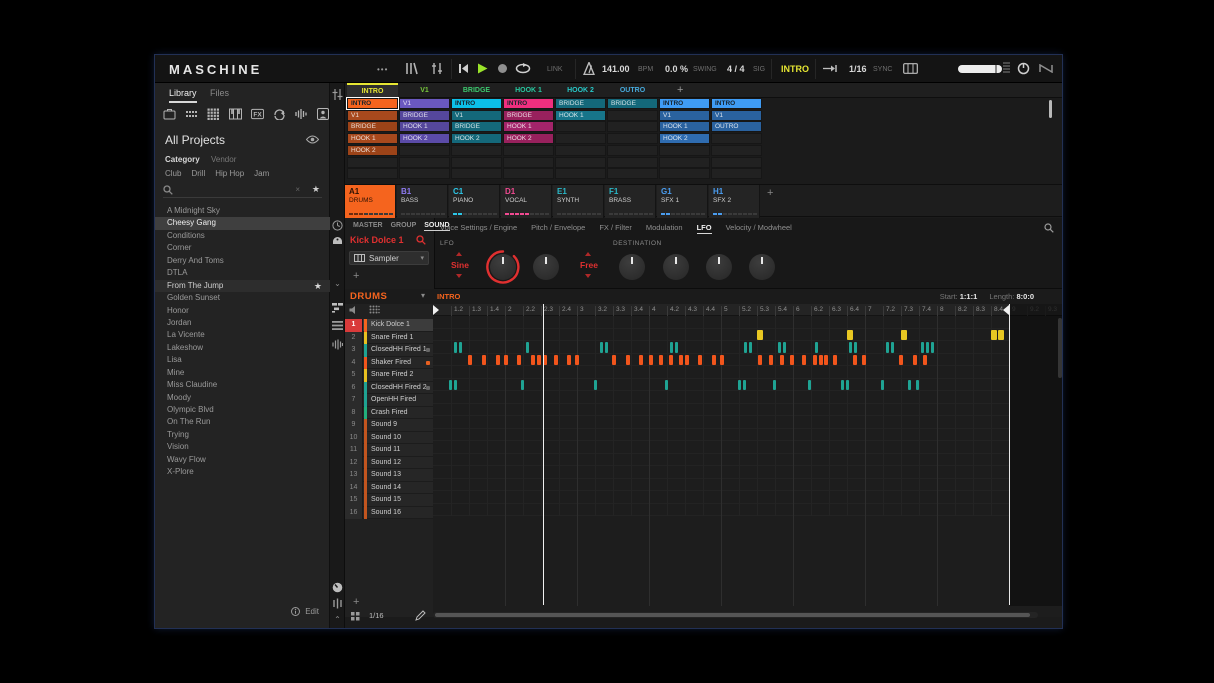  Describe the element at coordinates (372, 90) in the screenshot. I see `section-tab-intro: INTRO` at that location.